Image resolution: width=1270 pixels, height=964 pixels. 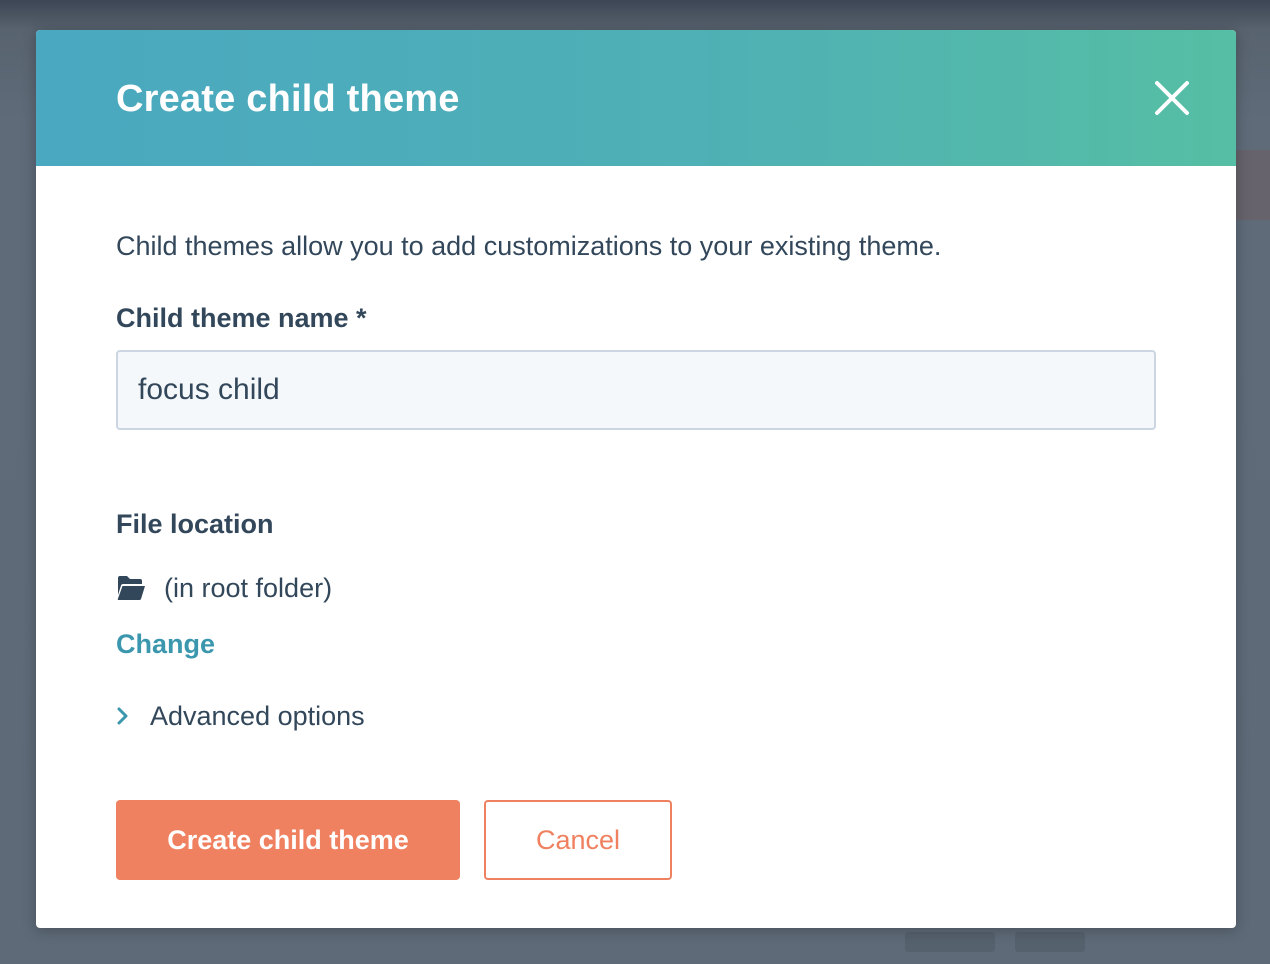 I want to click on folder-open-icon, so click(x=131, y=588).